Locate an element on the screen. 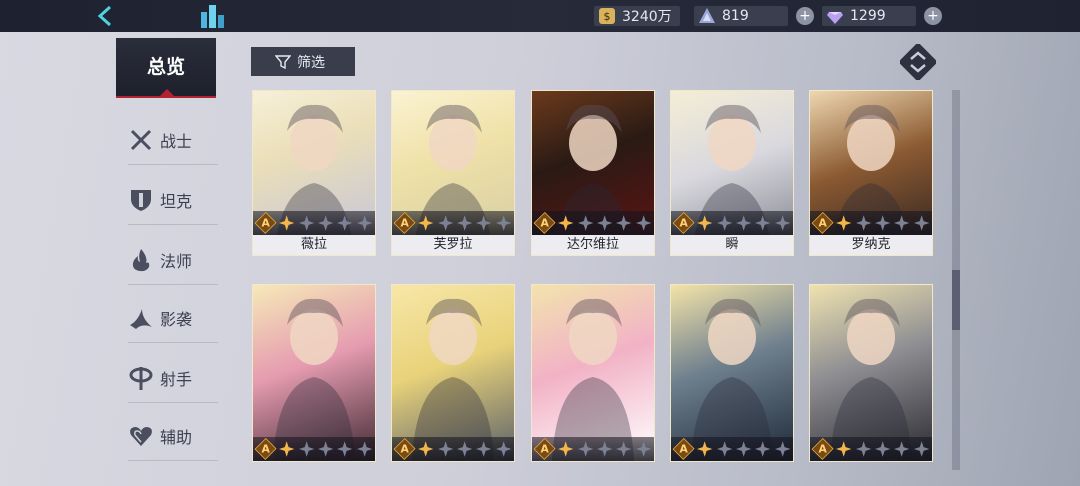 The height and width of the screenshot is (486, 1080). gold-amount: 3240万 is located at coordinates (647, 17).